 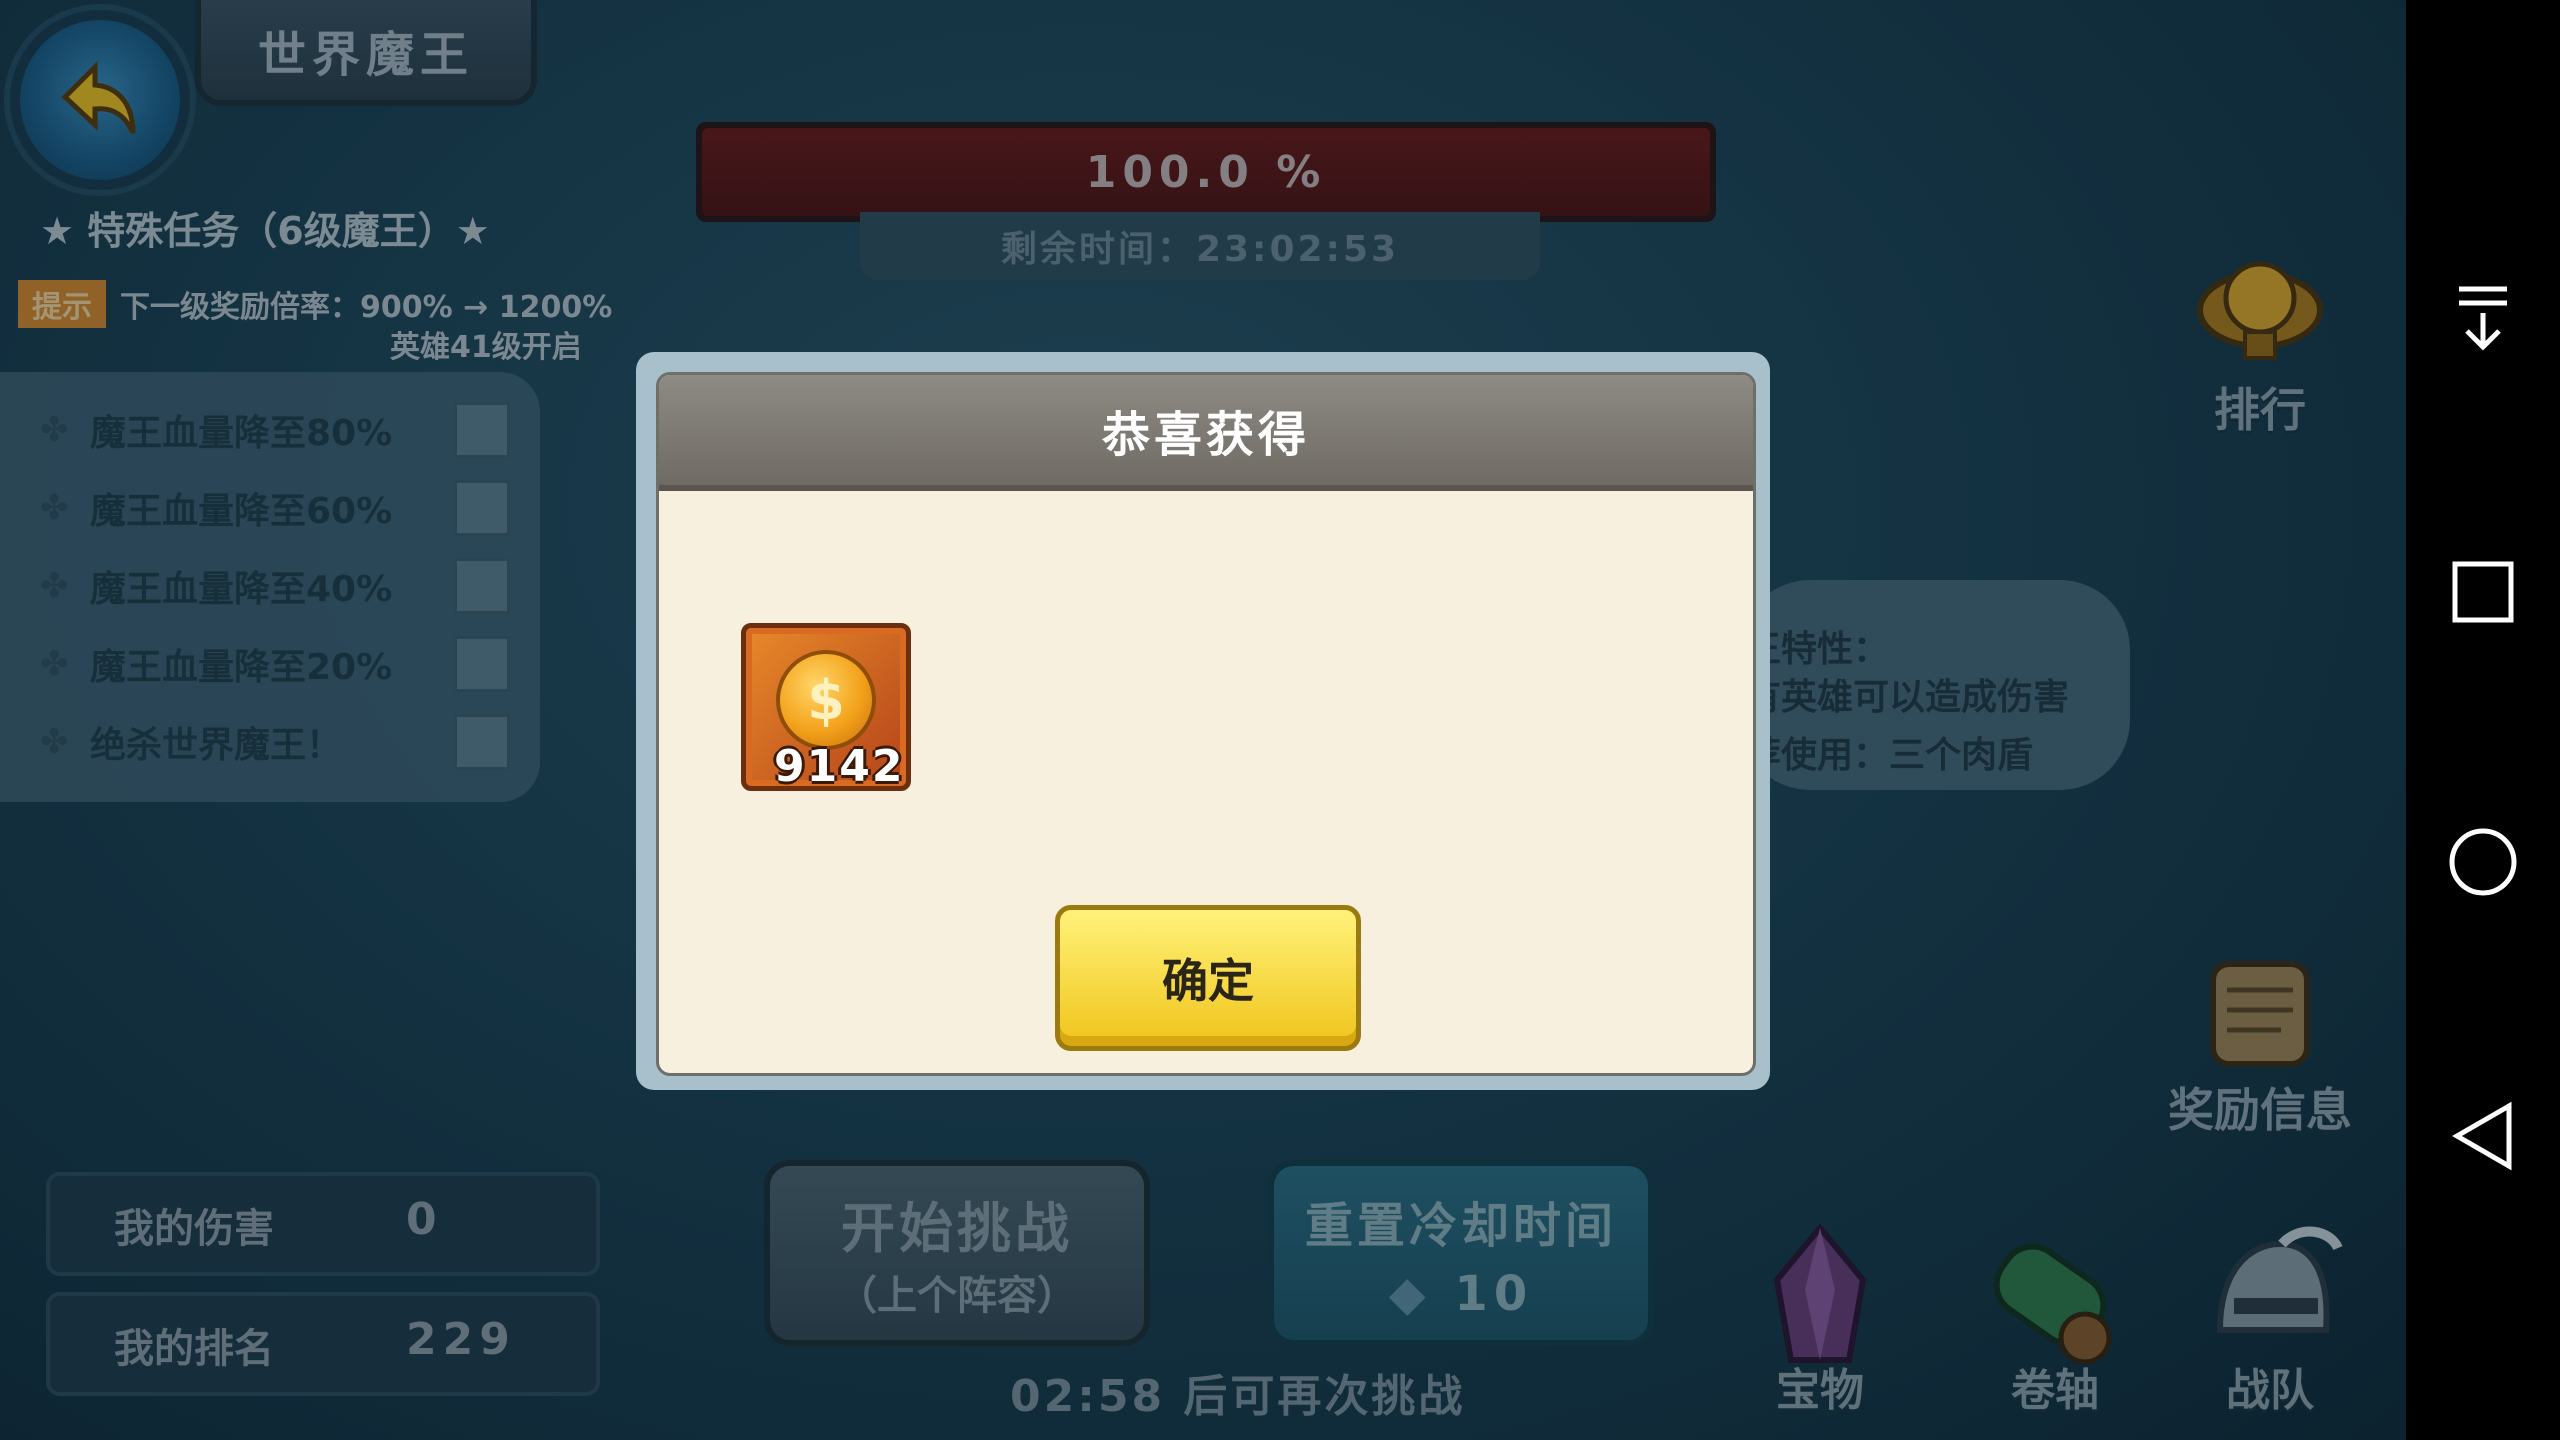 I want to click on circle-icon, so click(x=2483, y=862).